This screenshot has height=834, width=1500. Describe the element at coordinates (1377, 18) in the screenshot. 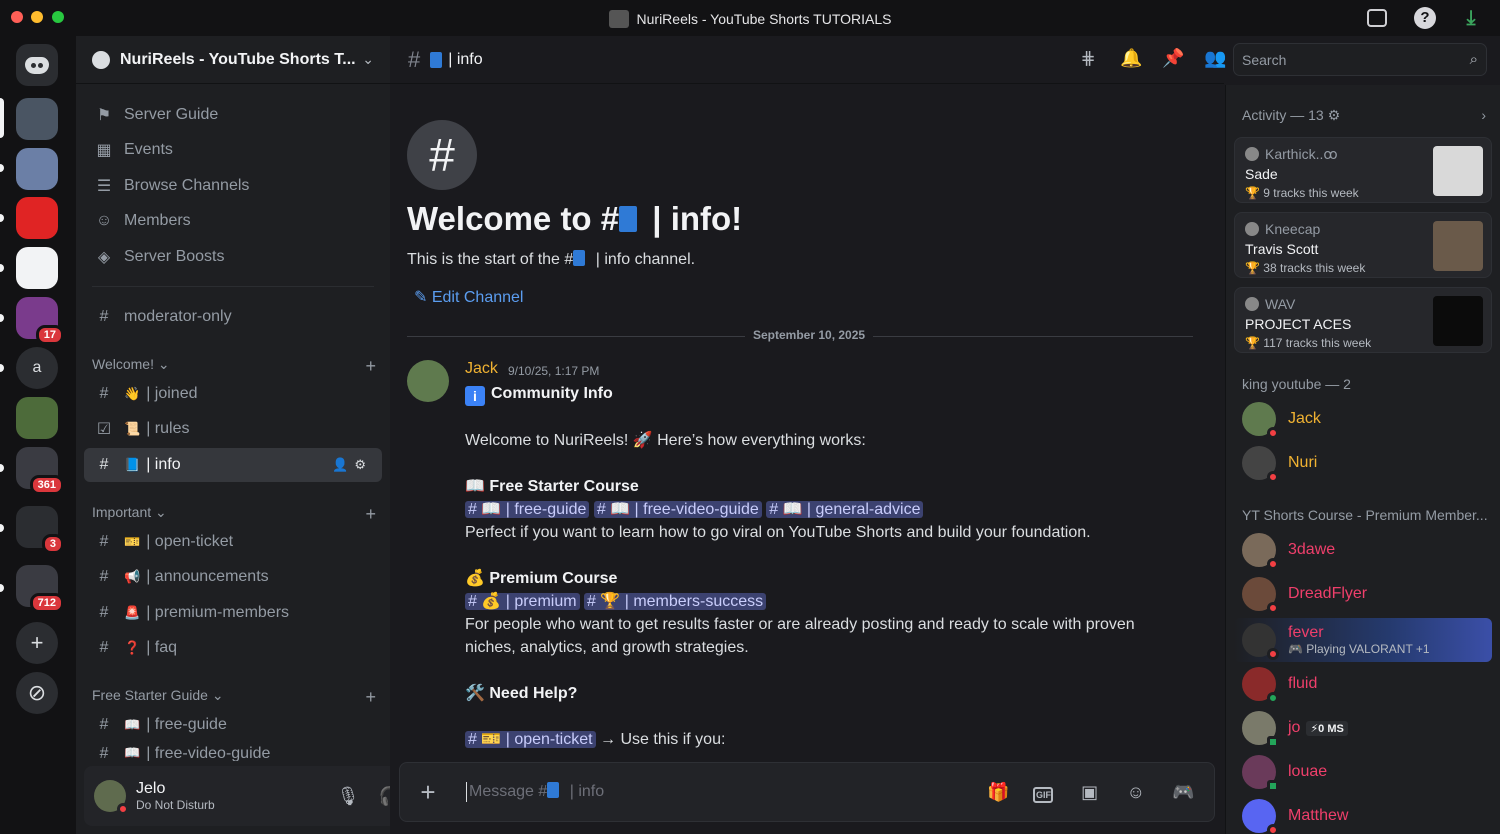

I see `inbox-icon` at that location.